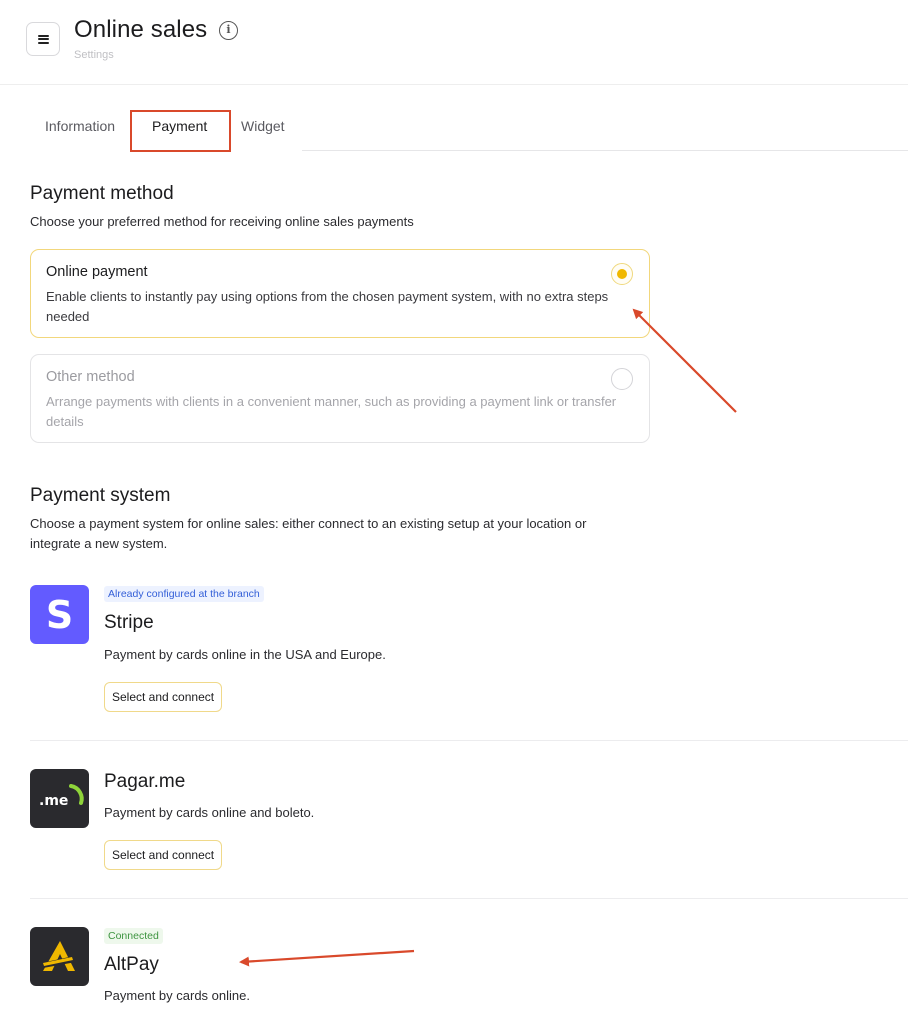  What do you see at coordinates (97, 272) in the screenshot?
I see `option-title: Online payment` at bounding box center [97, 272].